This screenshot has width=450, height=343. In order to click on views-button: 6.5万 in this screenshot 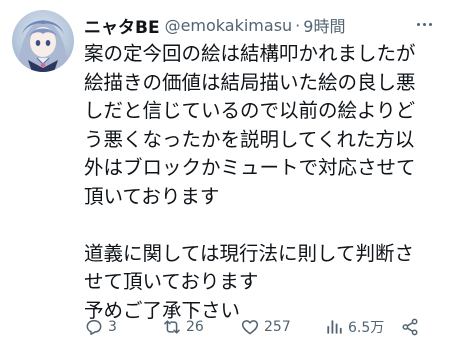, I will do `click(354, 327)`.